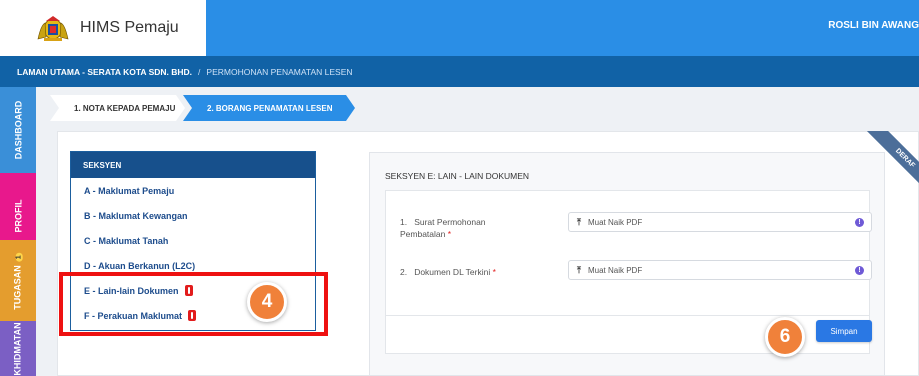 The width and height of the screenshot is (919, 376). What do you see at coordinates (53, 28) in the screenshot?
I see `coat-of-arms-logo` at bounding box center [53, 28].